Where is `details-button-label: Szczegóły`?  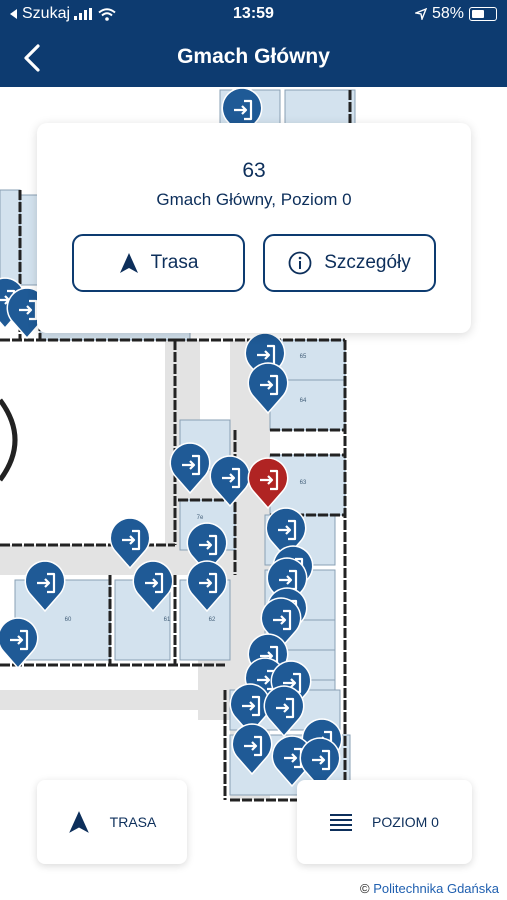
details-button-label: Szczegóły is located at coordinates (367, 262).